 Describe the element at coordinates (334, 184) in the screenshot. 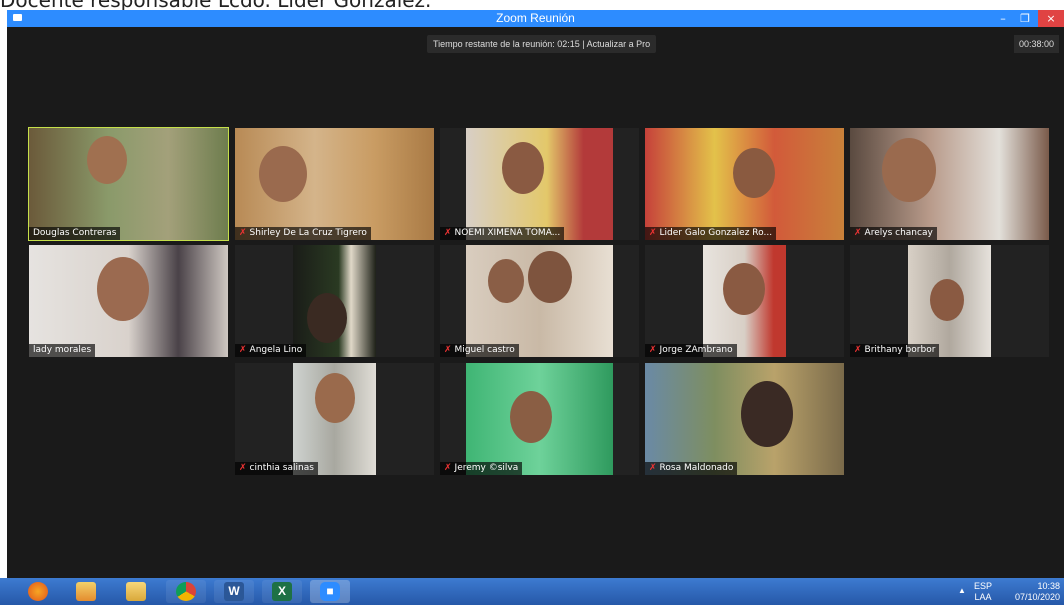

I see `participant-tile-shirley: ✗ Shirley De La Cruz Tigrero` at that location.